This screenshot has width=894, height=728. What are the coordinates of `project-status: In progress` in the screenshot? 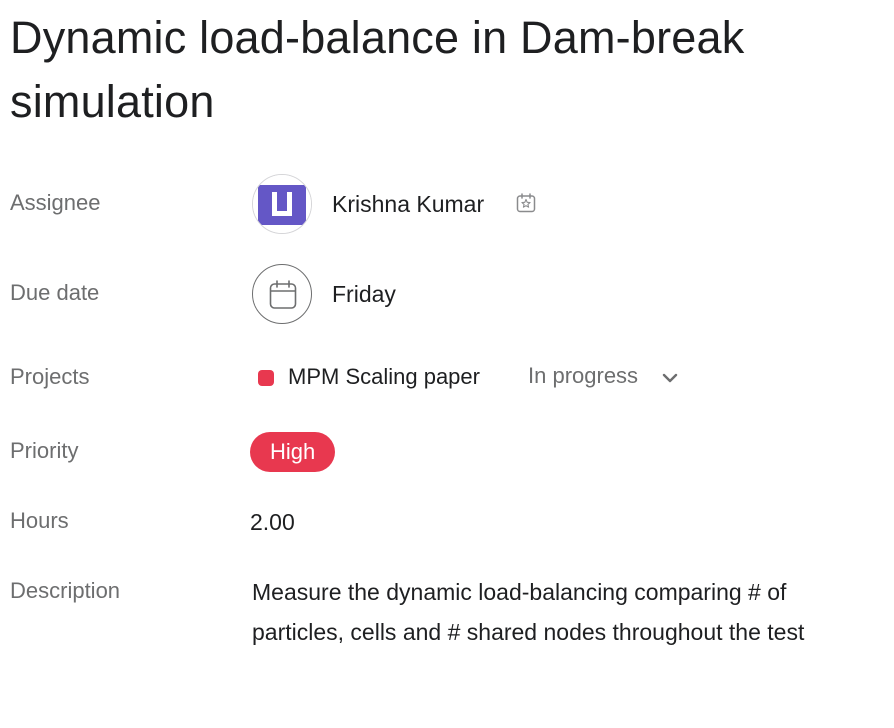 It's located at (583, 376).